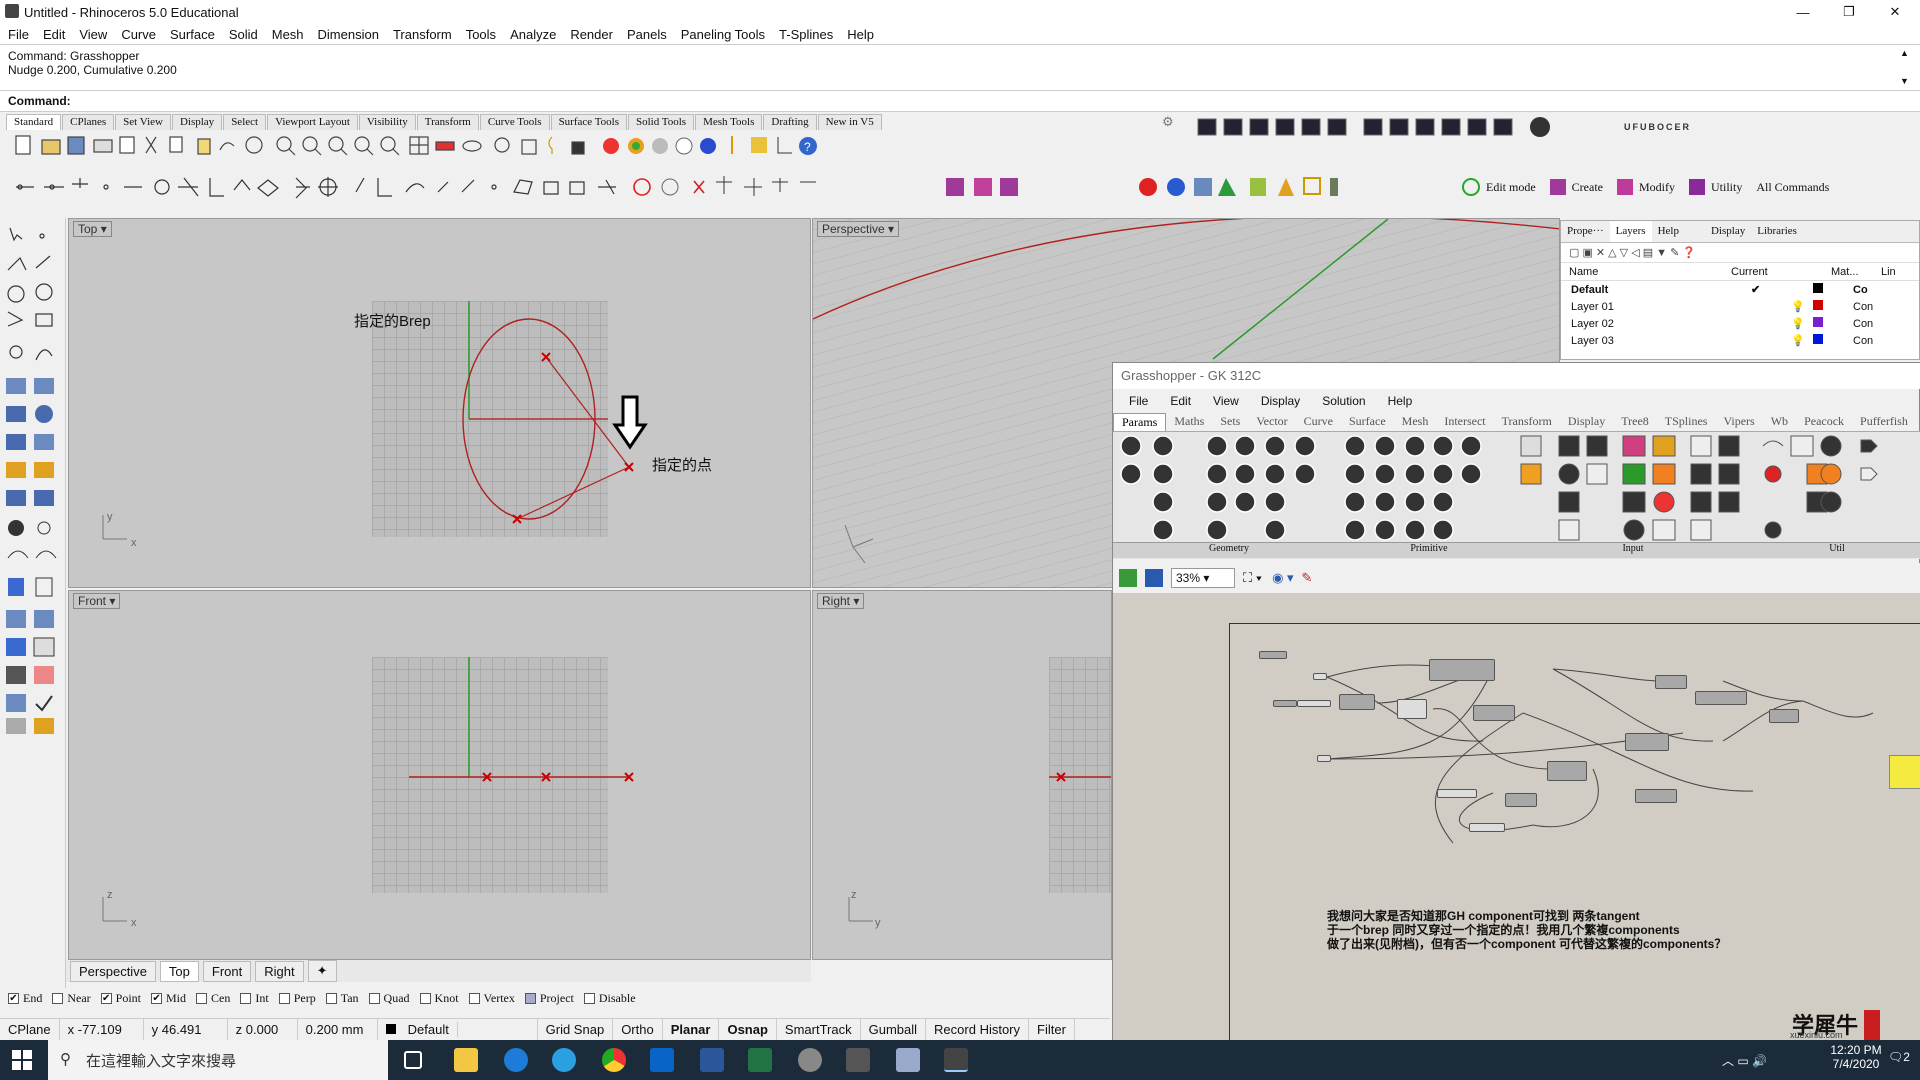  What do you see at coordinates (1635, 422) in the screenshot?
I see `gh-tab-tree8: Tree8` at bounding box center [1635, 422].